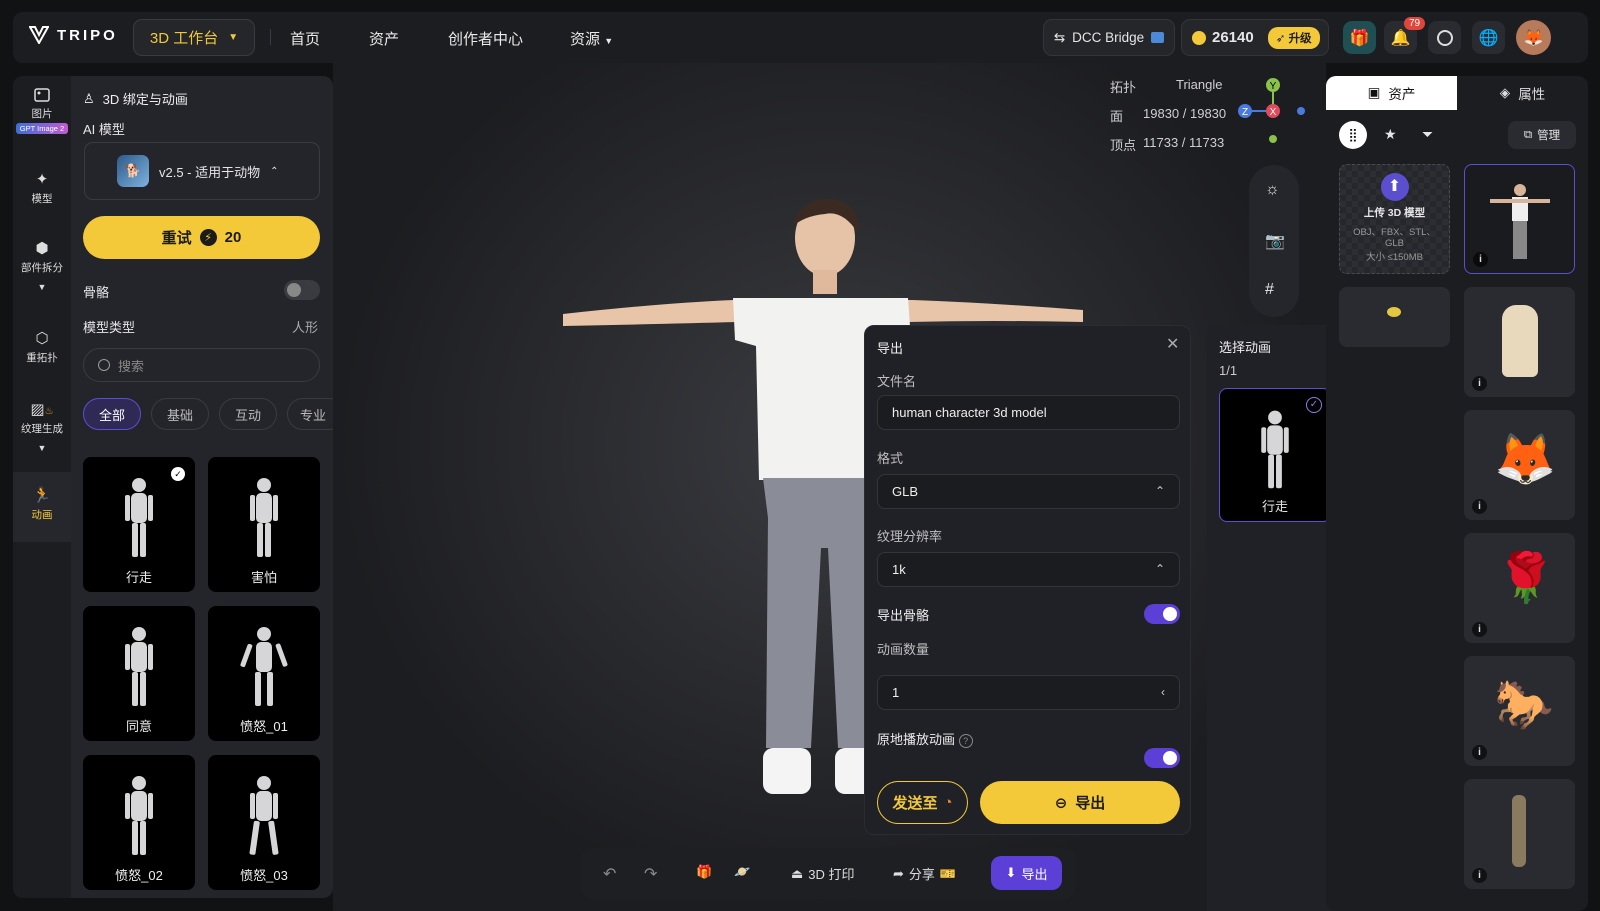 This screenshot has height=911, width=1600. What do you see at coordinates (201, 365) in the screenshot?
I see `search-input: 搜索` at bounding box center [201, 365].